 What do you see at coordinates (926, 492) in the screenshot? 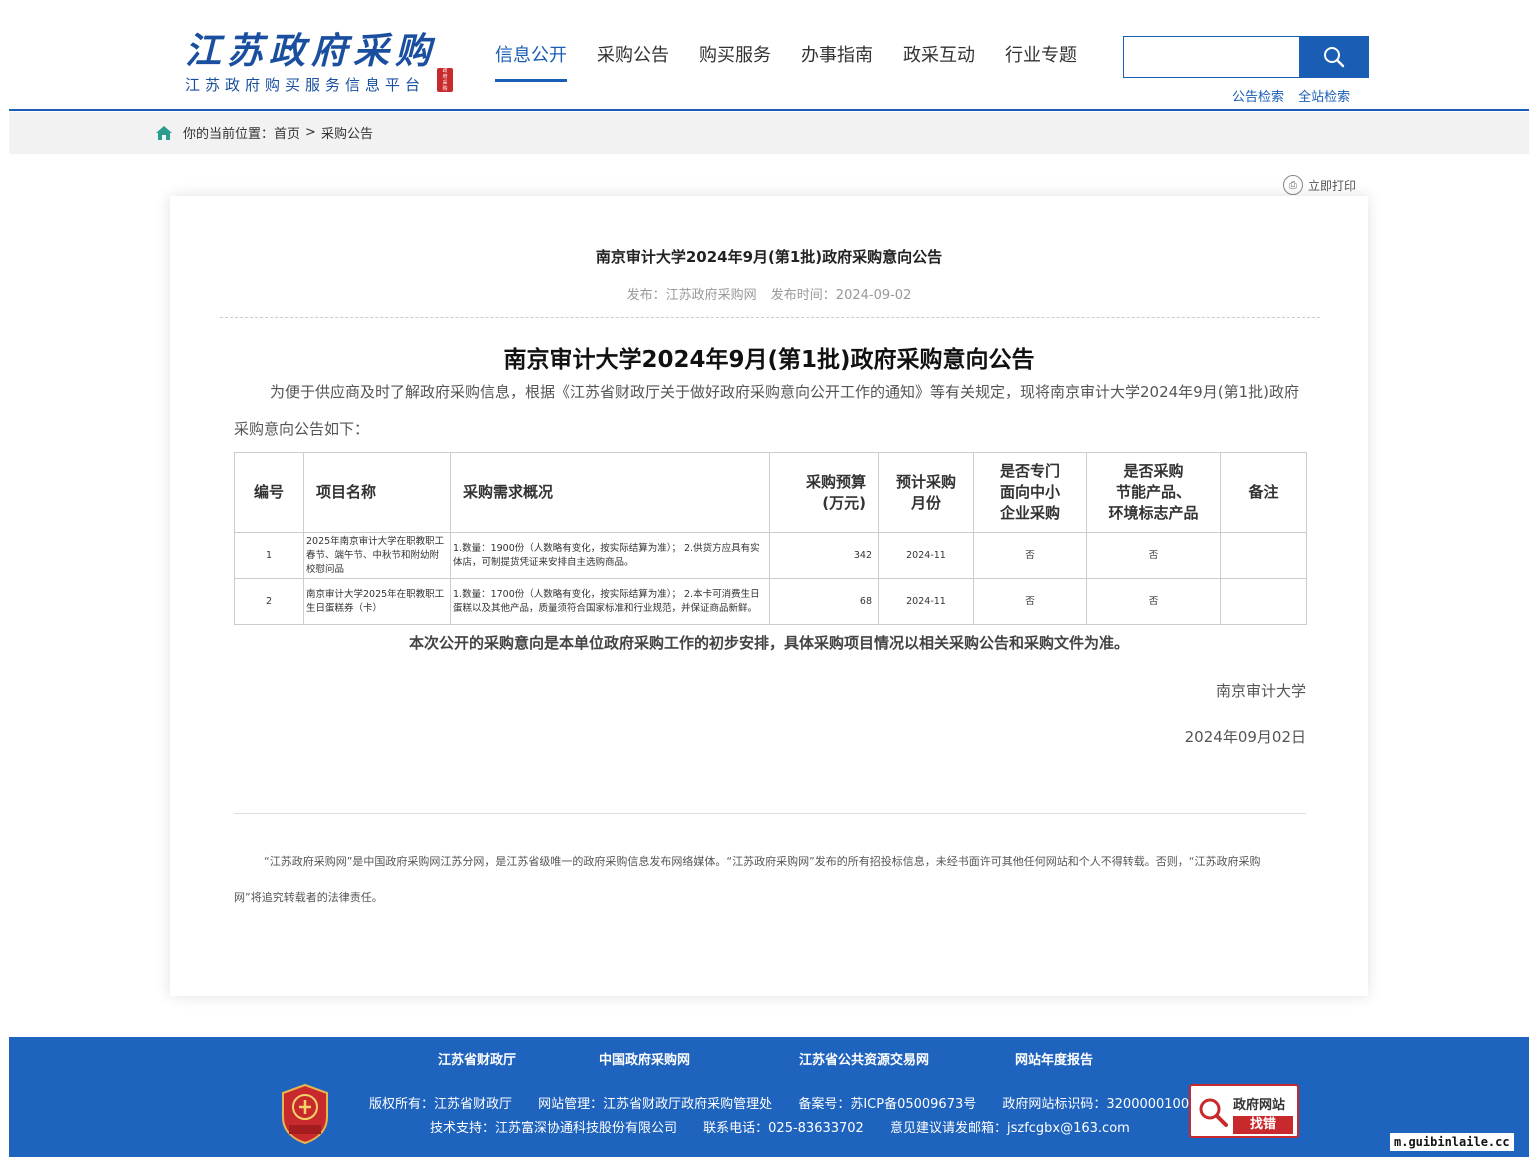
I see `col-header-month: 预计采购 月份` at bounding box center [926, 492].